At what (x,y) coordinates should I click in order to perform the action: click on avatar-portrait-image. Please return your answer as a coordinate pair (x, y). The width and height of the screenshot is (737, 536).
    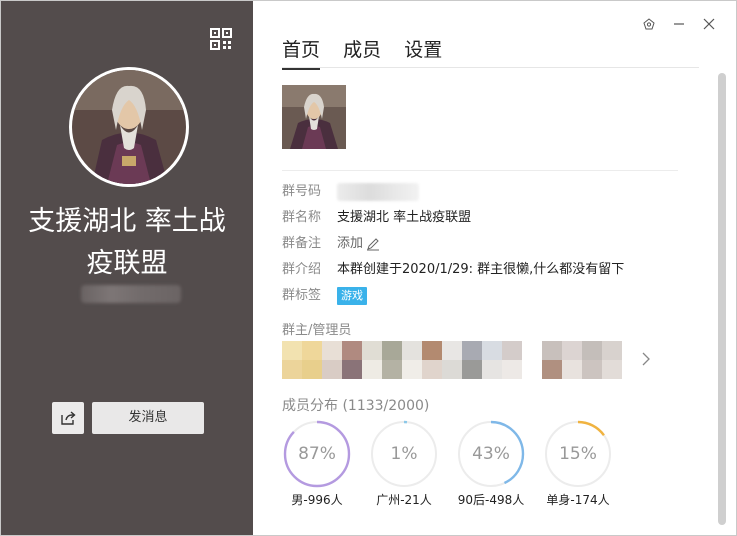
    Looking at the image, I should click on (129, 127).